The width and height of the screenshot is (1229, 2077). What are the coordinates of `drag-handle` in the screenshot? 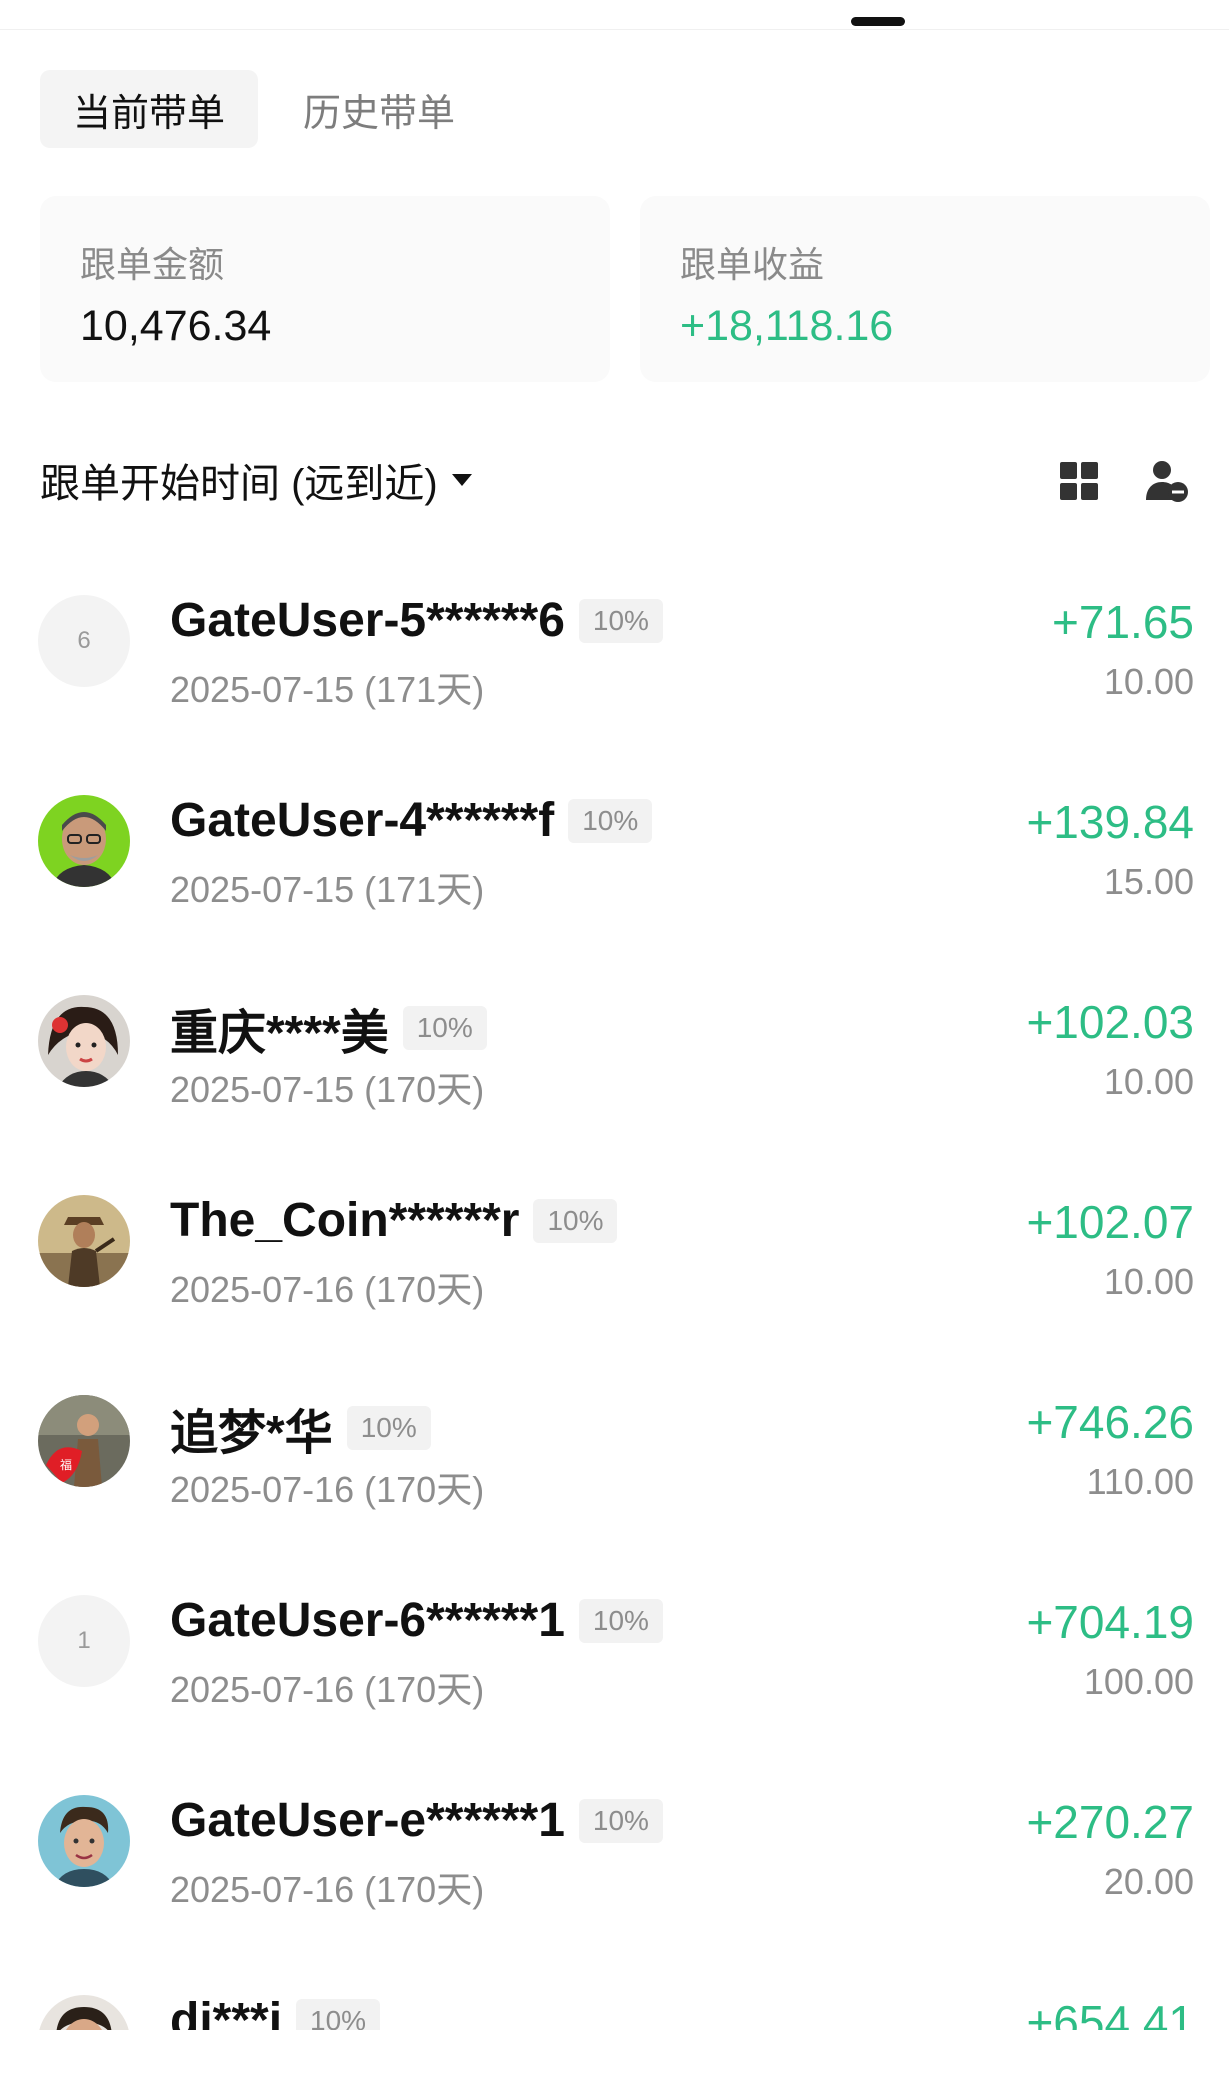 It's located at (878, 21).